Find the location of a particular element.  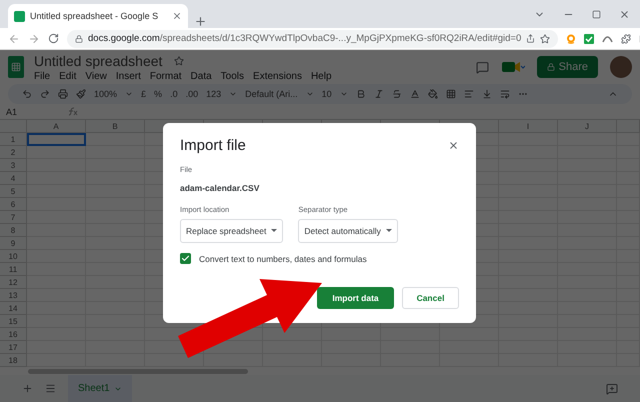

row-header: 16 is located at coordinates (13, 334).